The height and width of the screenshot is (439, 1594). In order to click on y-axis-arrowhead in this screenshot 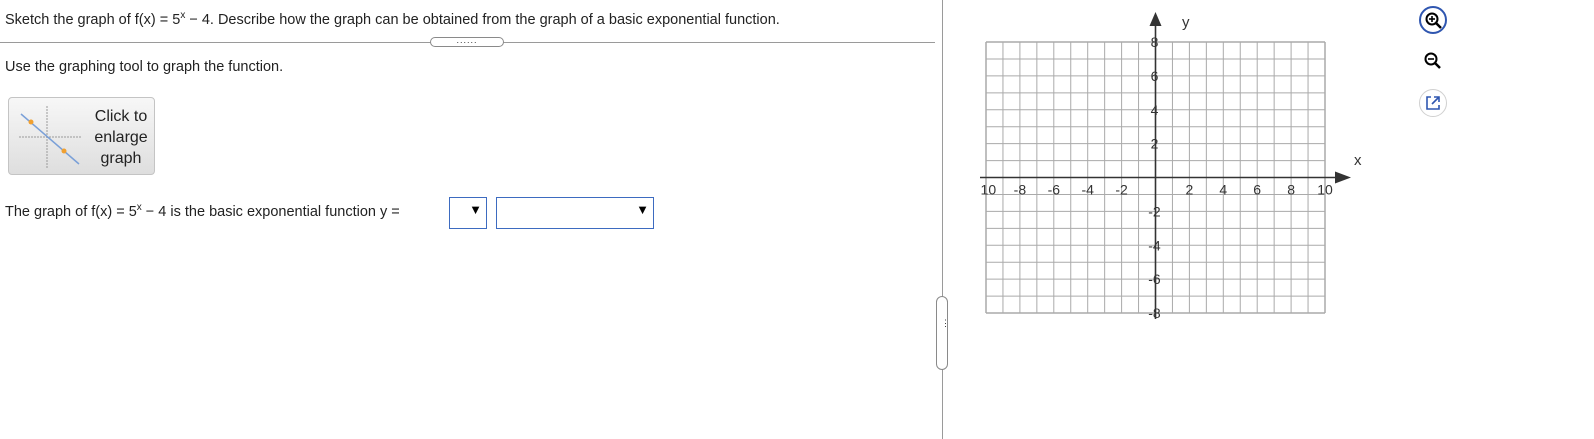, I will do `click(1155, 19)`.